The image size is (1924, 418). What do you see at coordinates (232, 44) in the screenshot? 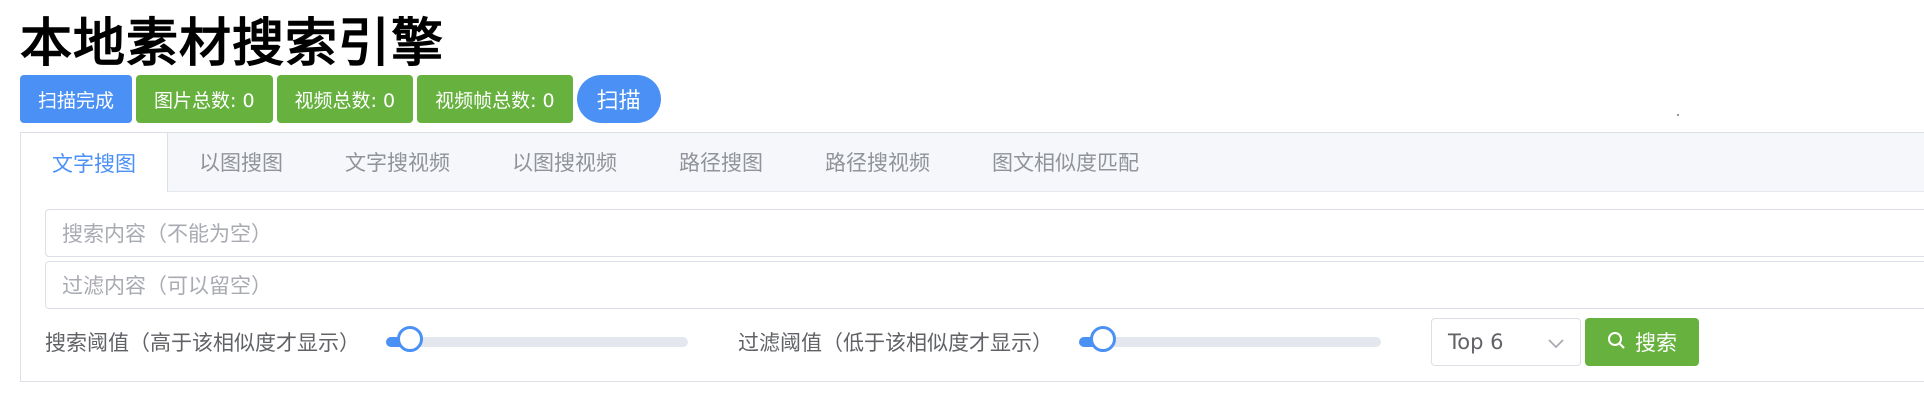
I see `page-title: 本地素材搜索引擎` at bounding box center [232, 44].